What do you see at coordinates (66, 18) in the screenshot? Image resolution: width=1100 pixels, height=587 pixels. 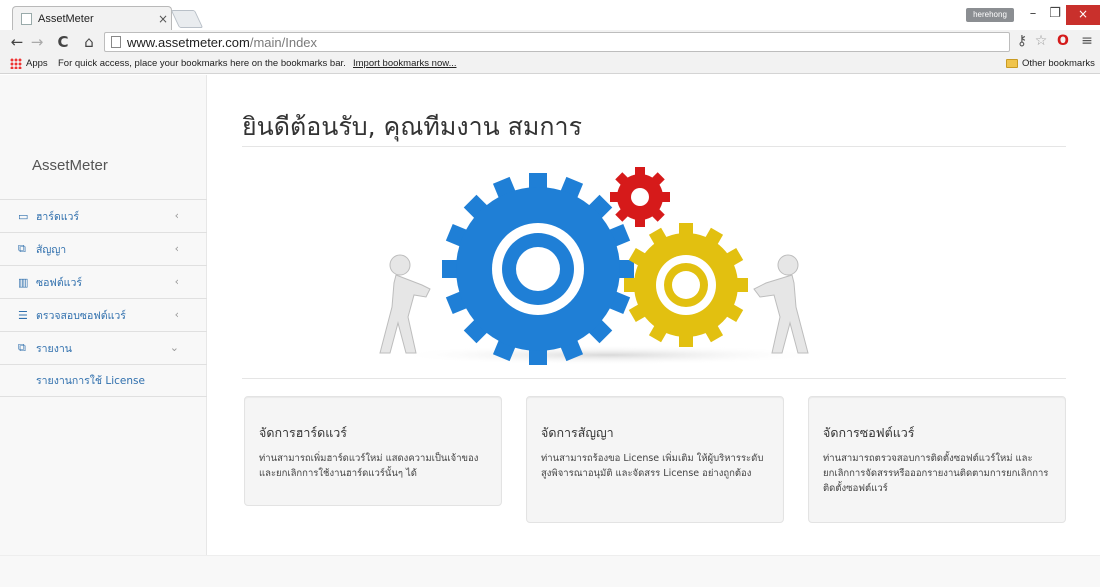 I see `tab-title: AssetMeter` at bounding box center [66, 18].